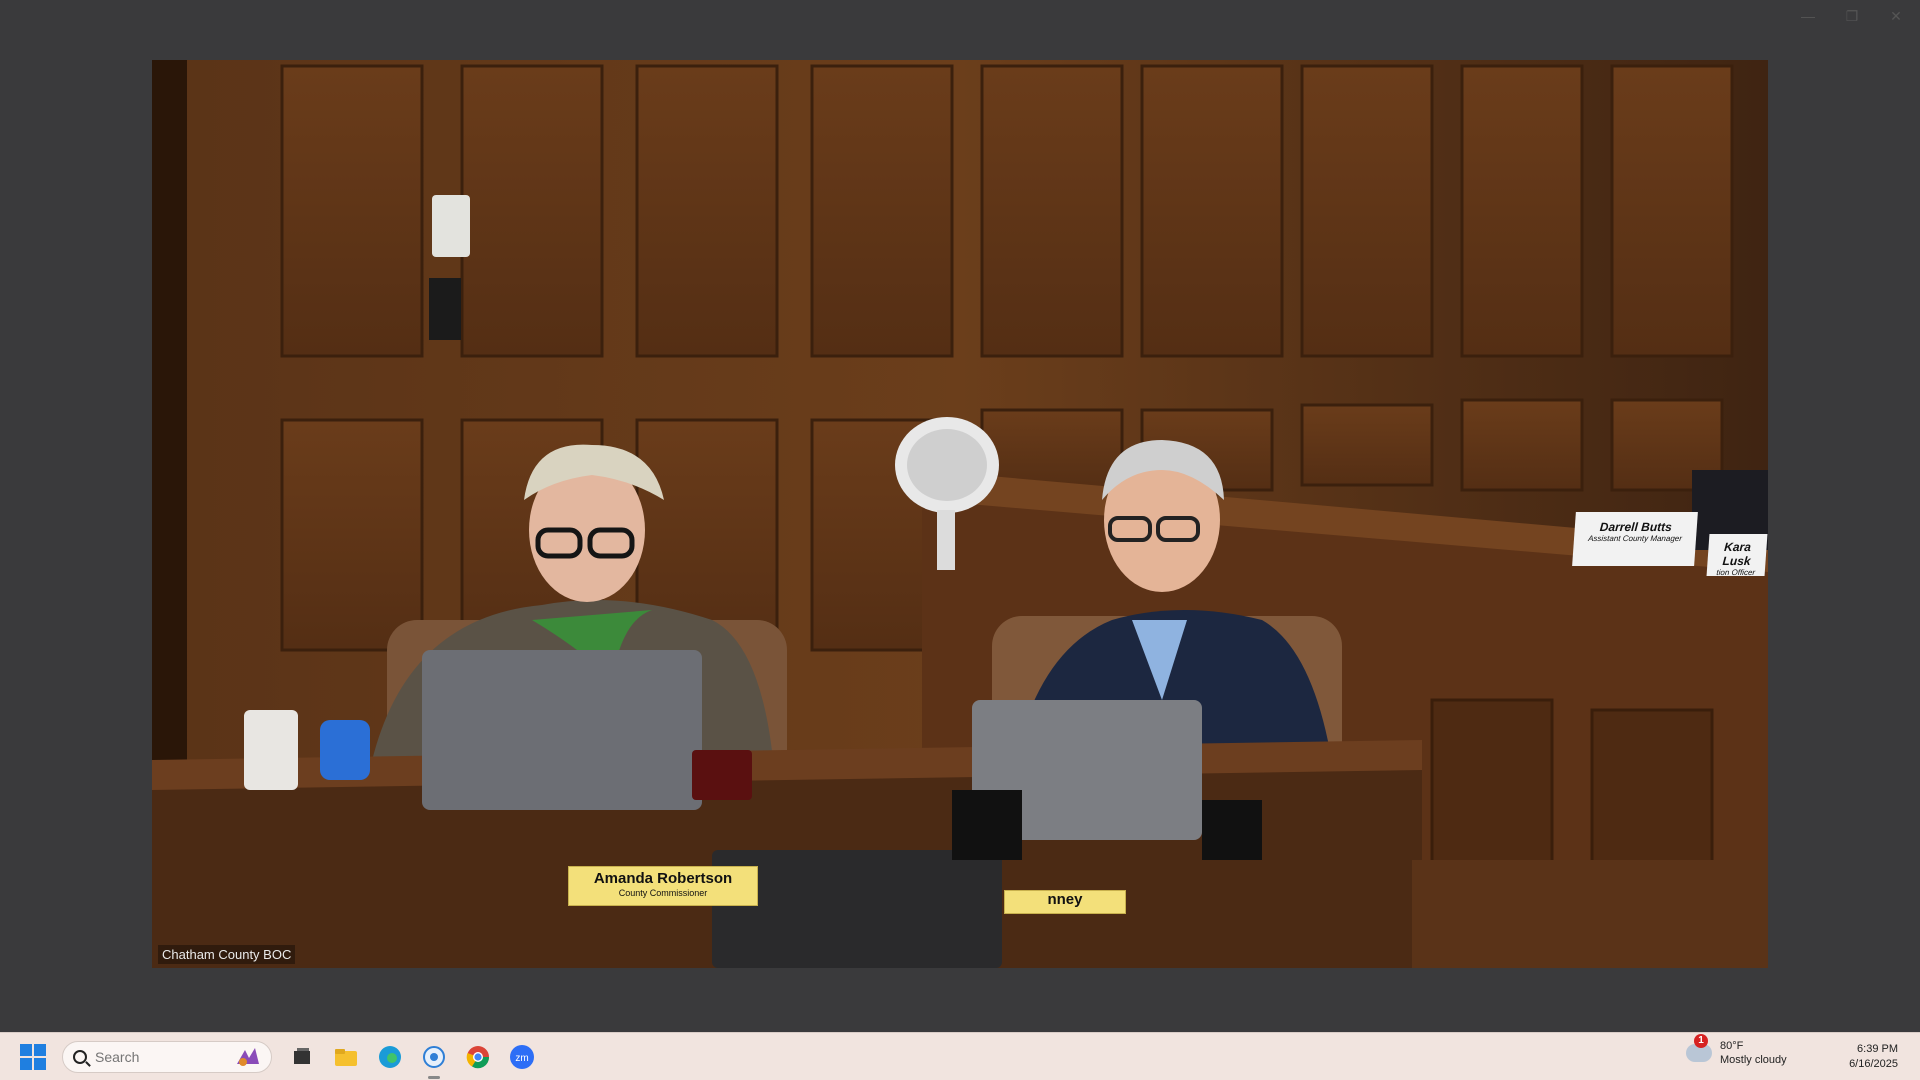  Describe the element at coordinates (390, 1057) in the screenshot. I see `edge-browser-icon` at that location.